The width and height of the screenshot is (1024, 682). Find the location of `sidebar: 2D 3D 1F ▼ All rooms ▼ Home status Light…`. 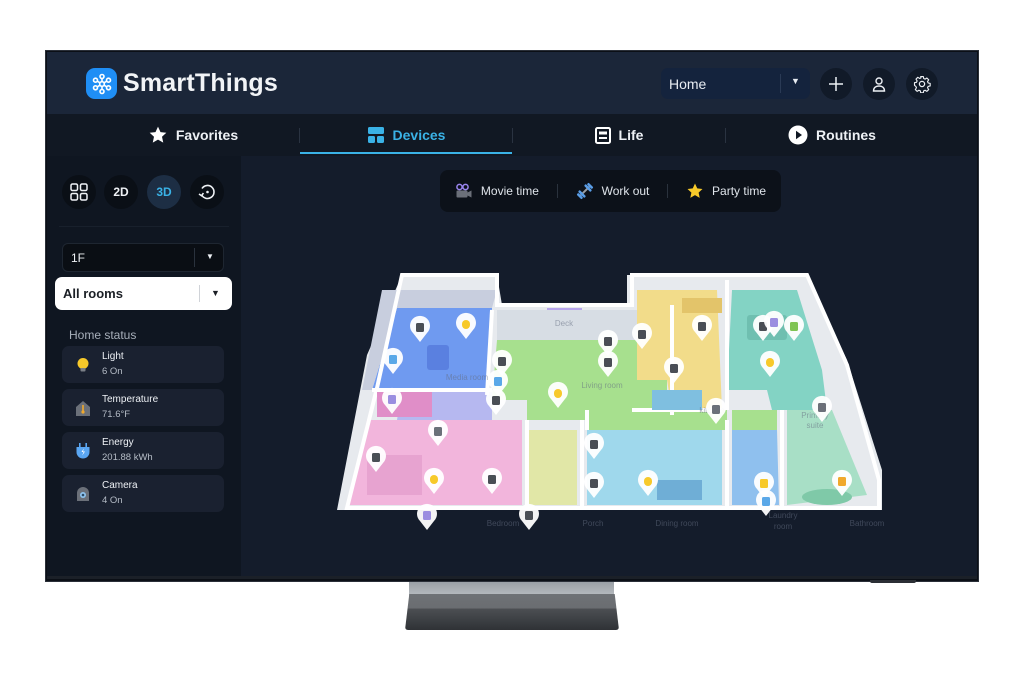

sidebar: 2D 3D 1F ▼ All rooms ▼ Home status Light… is located at coordinates (144, 367).